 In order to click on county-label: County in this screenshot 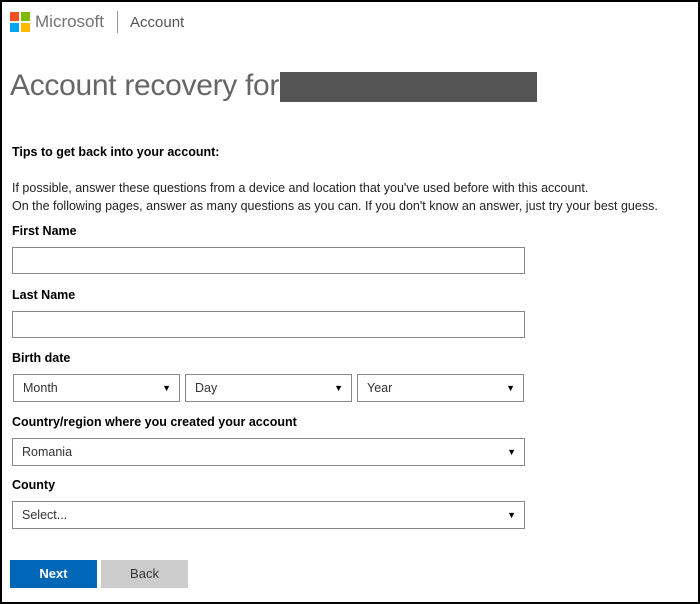, I will do `click(34, 485)`.